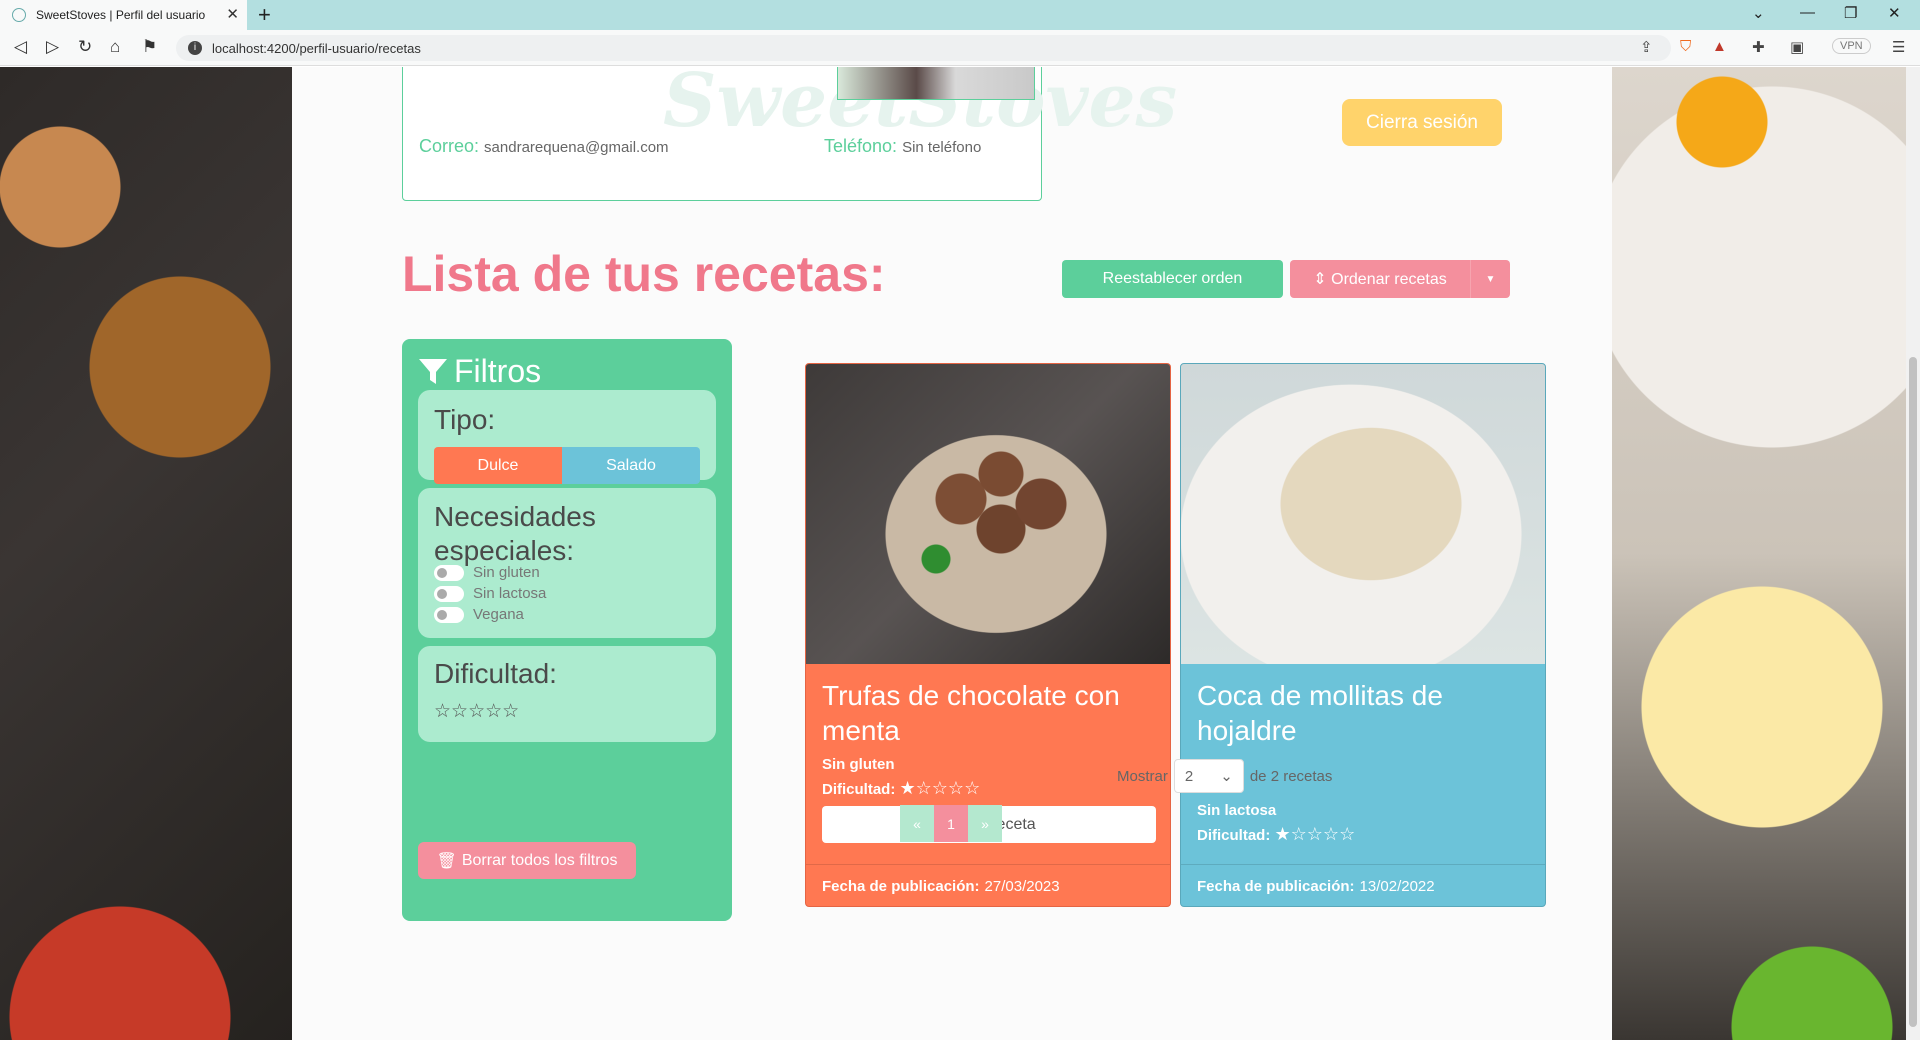 Image resolution: width=1920 pixels, height=1040 pixels. I want to click on menu-icon: ☰, so click(1898, 47).